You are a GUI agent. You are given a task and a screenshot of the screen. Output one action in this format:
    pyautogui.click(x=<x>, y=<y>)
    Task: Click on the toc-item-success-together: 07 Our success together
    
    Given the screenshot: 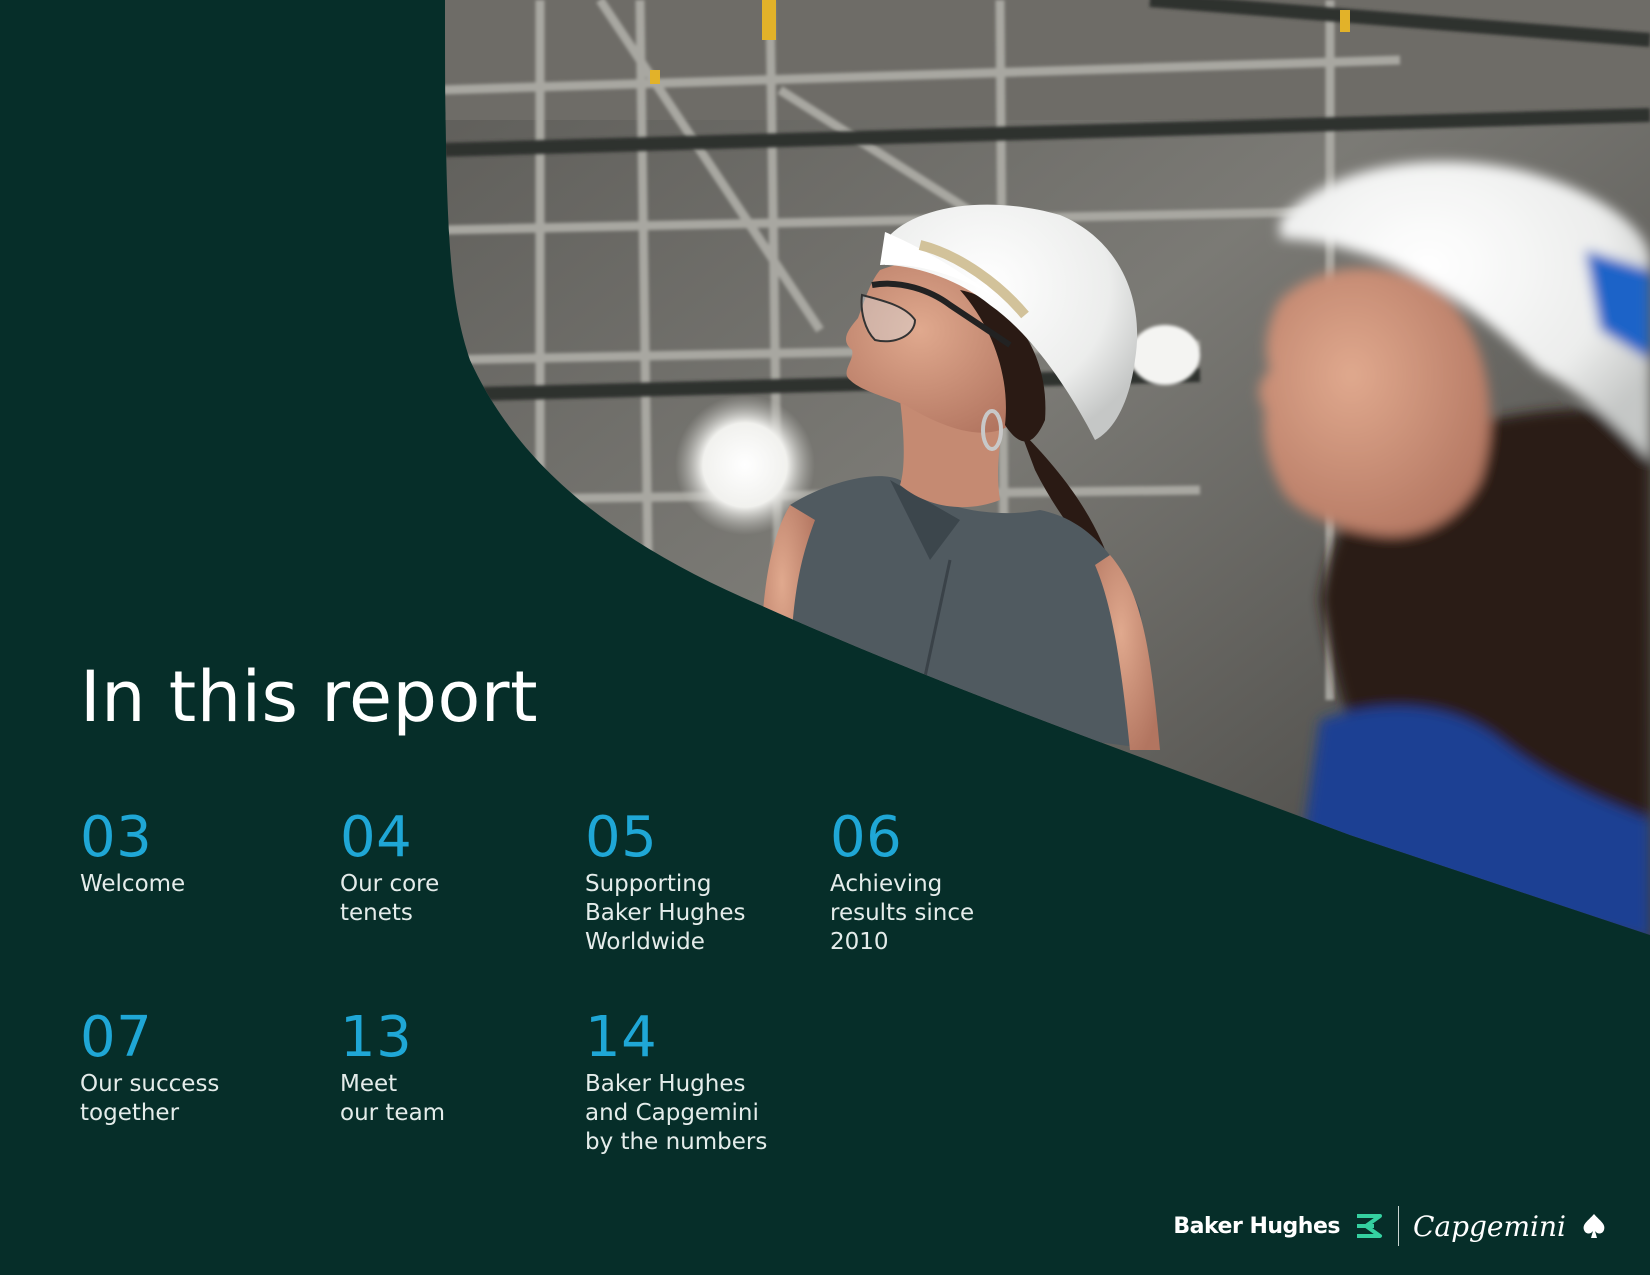 What is the action you would take?
    pyautogui.click(x=149, y=1069)
    